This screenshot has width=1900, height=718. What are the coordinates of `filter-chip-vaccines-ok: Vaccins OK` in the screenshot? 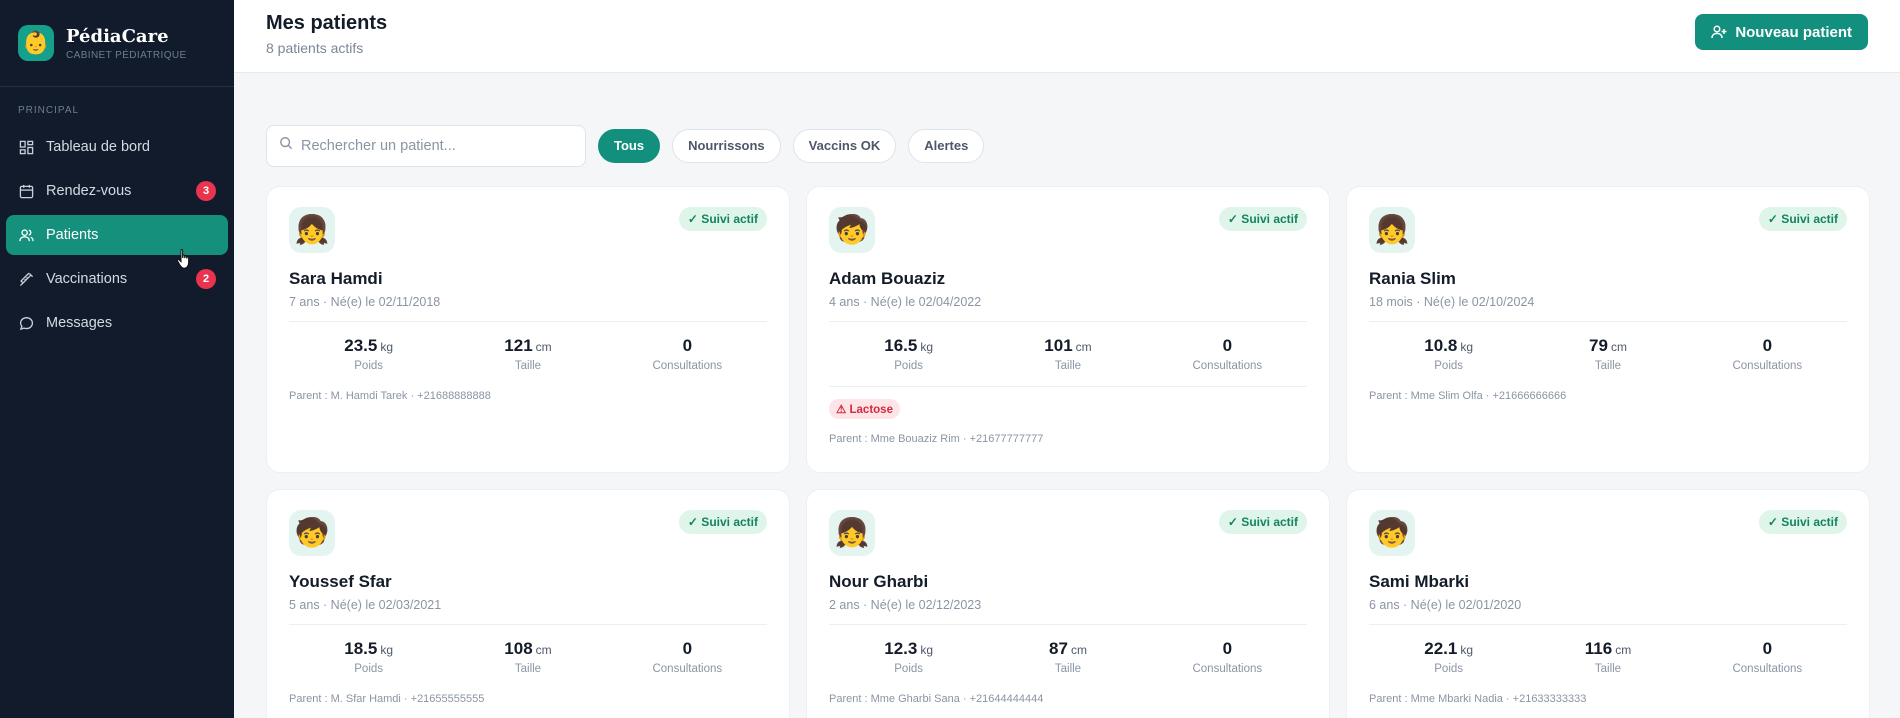 It's located at (844, 145).